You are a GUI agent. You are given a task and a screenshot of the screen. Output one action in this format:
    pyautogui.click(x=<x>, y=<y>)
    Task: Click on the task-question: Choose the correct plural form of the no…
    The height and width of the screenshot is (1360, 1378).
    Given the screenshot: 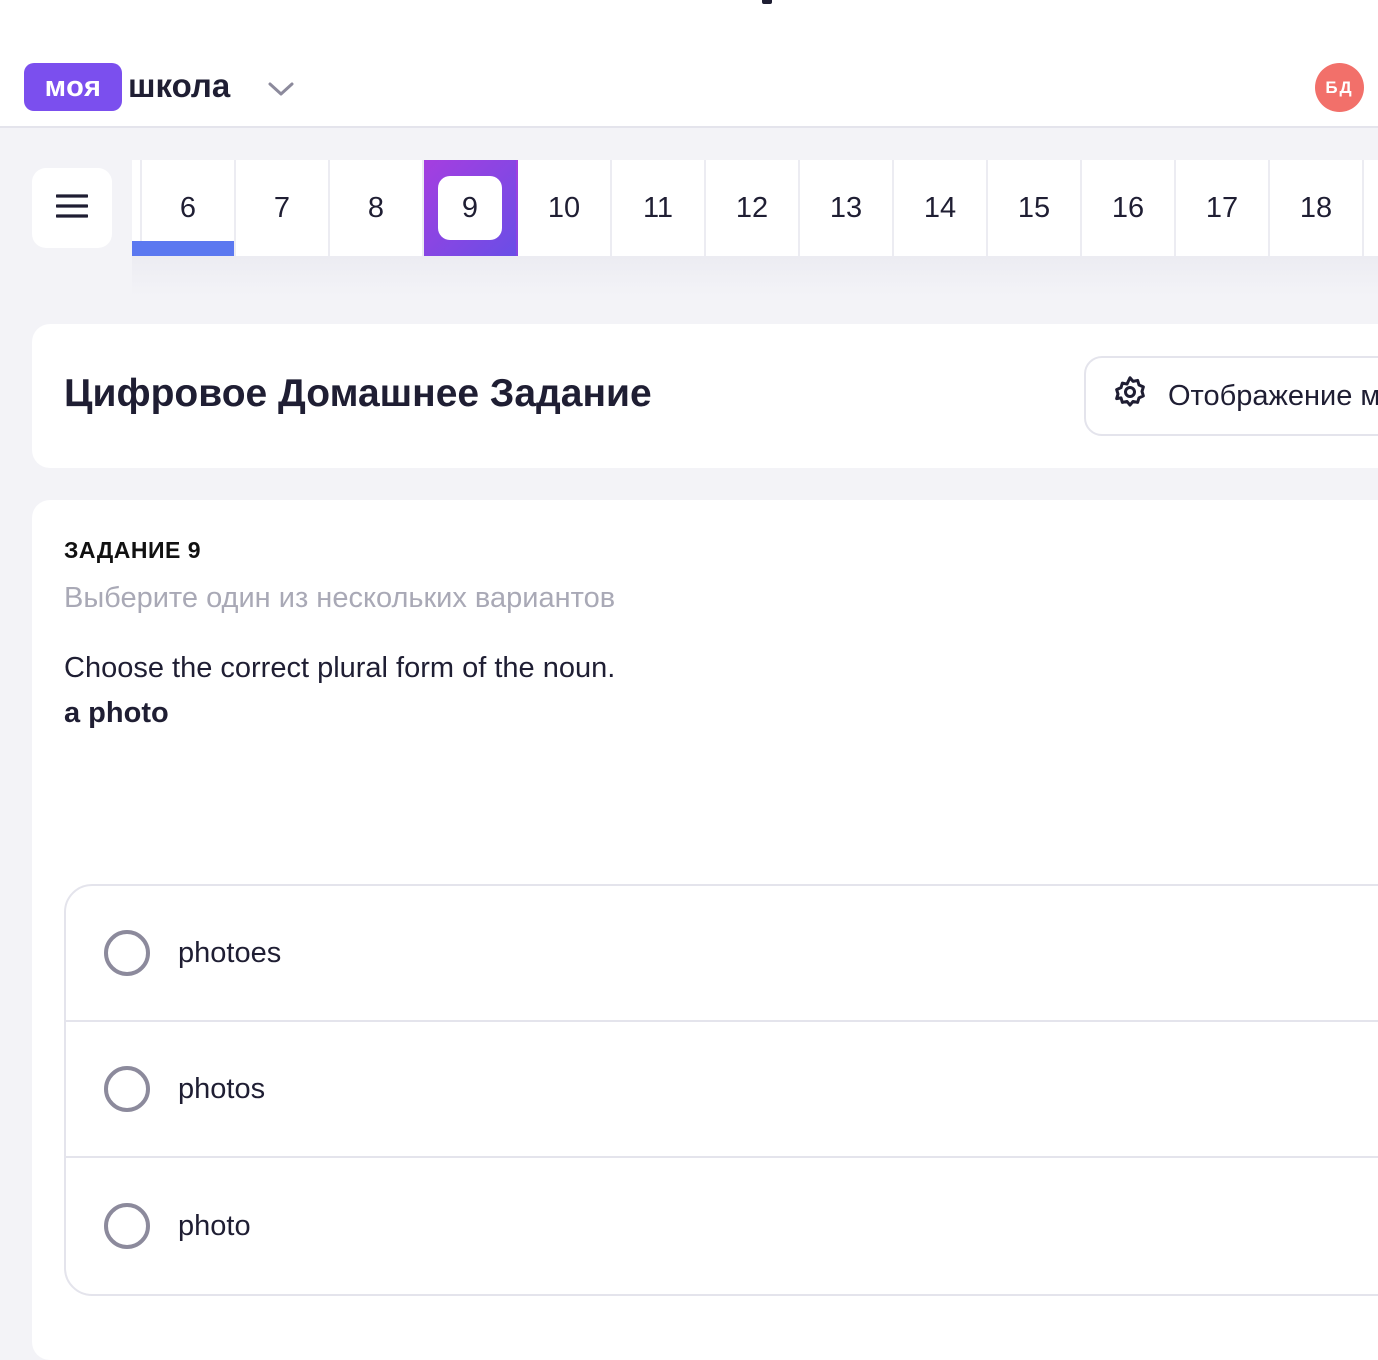 What is the action you would take?
    pyautogui.click(x=340, y=668)
    